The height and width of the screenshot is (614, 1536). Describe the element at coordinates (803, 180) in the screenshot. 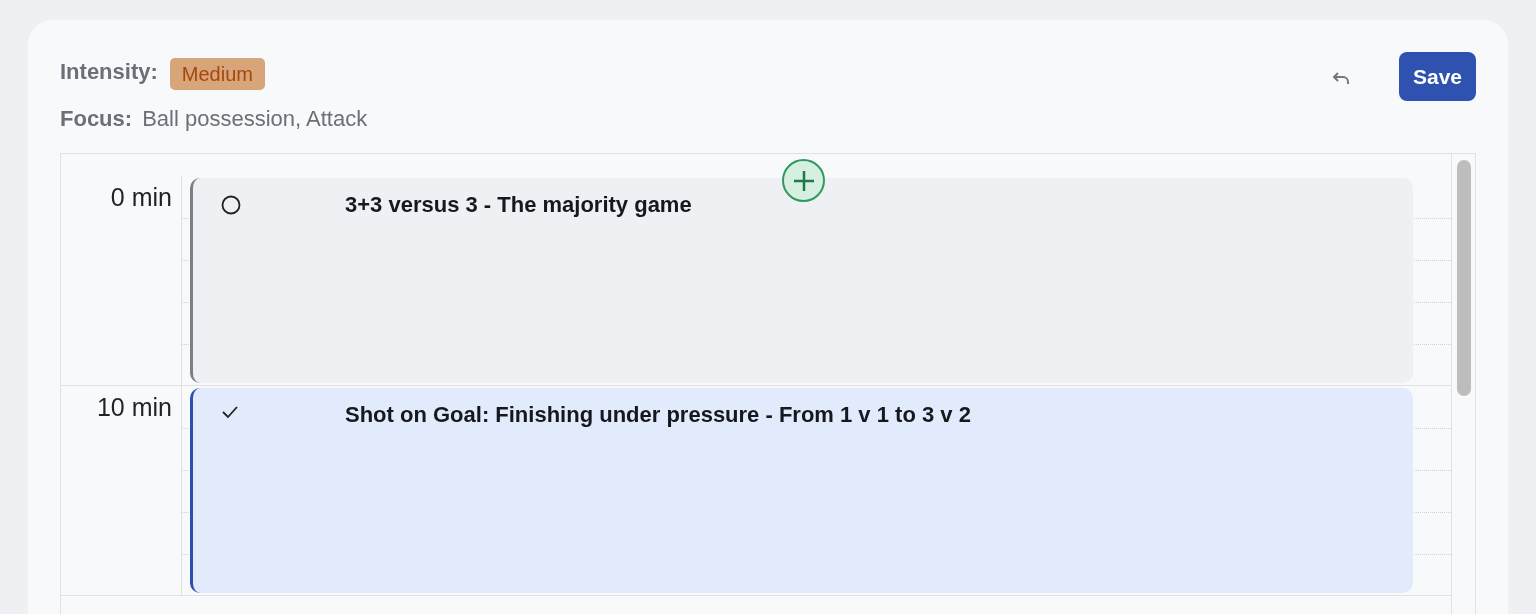

I see `plus-icon` at that location.